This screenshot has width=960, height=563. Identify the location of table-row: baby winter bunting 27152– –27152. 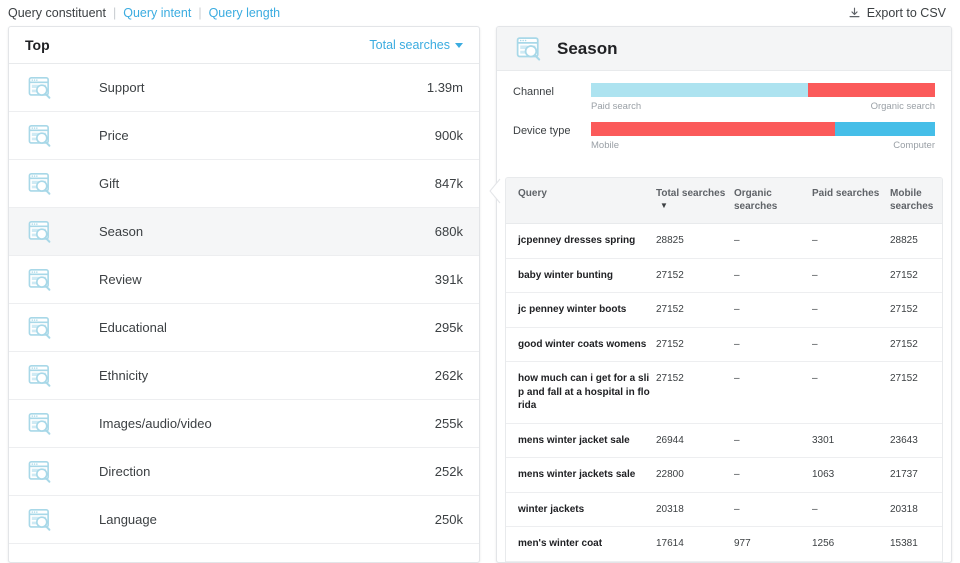
(724, 275).